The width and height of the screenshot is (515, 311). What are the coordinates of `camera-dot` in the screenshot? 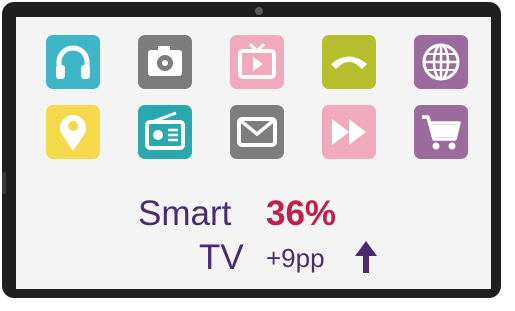 It's located at (259, 11).